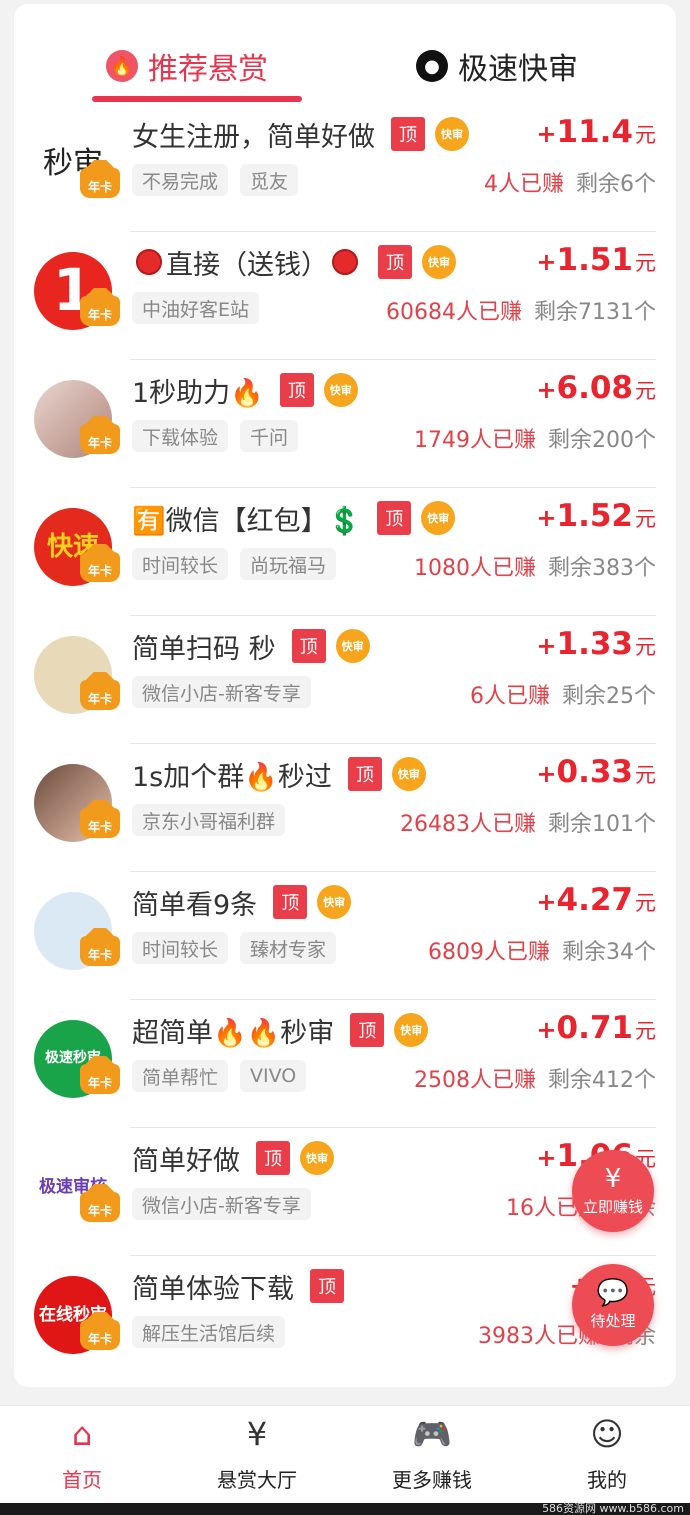  I want to click on task-title-line: 简单扫码 秒 顶 快审, so click(251, 646).